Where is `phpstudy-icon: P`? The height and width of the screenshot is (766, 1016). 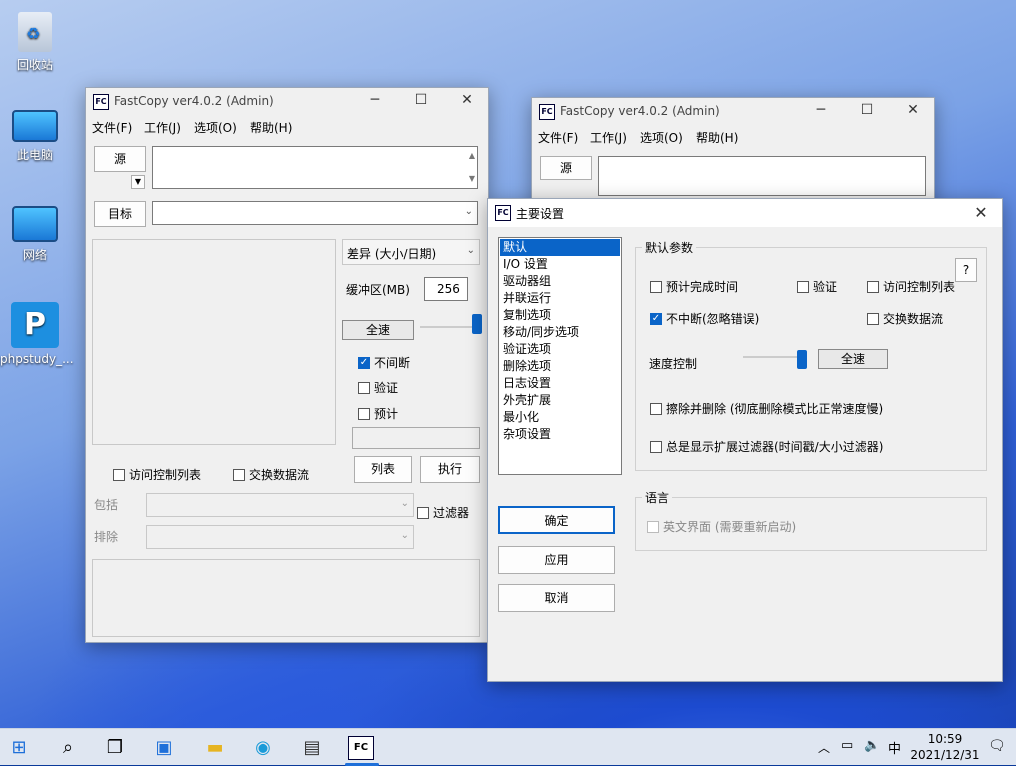 phpstudy-icon: P is located at coordinates (35, 325).